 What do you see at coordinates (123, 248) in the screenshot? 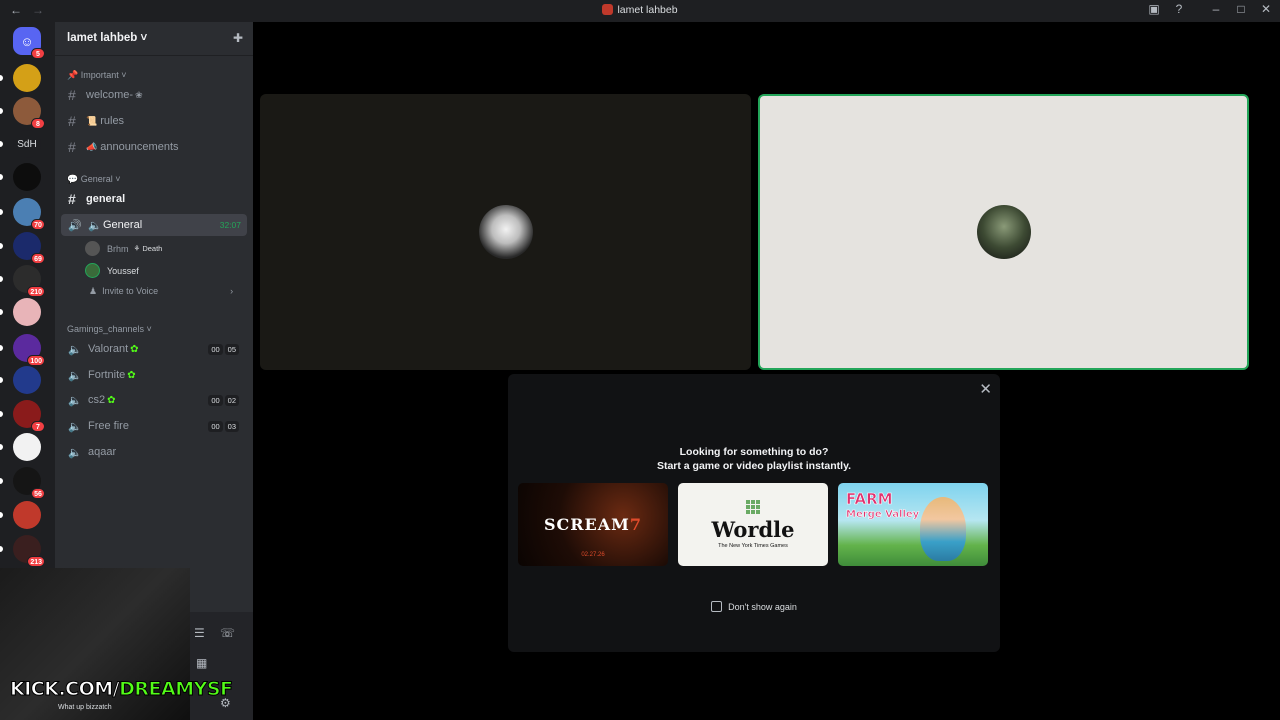
I see `voice-user-brhm: Brhm ⚘ Death` at bounding box center [123, 248].